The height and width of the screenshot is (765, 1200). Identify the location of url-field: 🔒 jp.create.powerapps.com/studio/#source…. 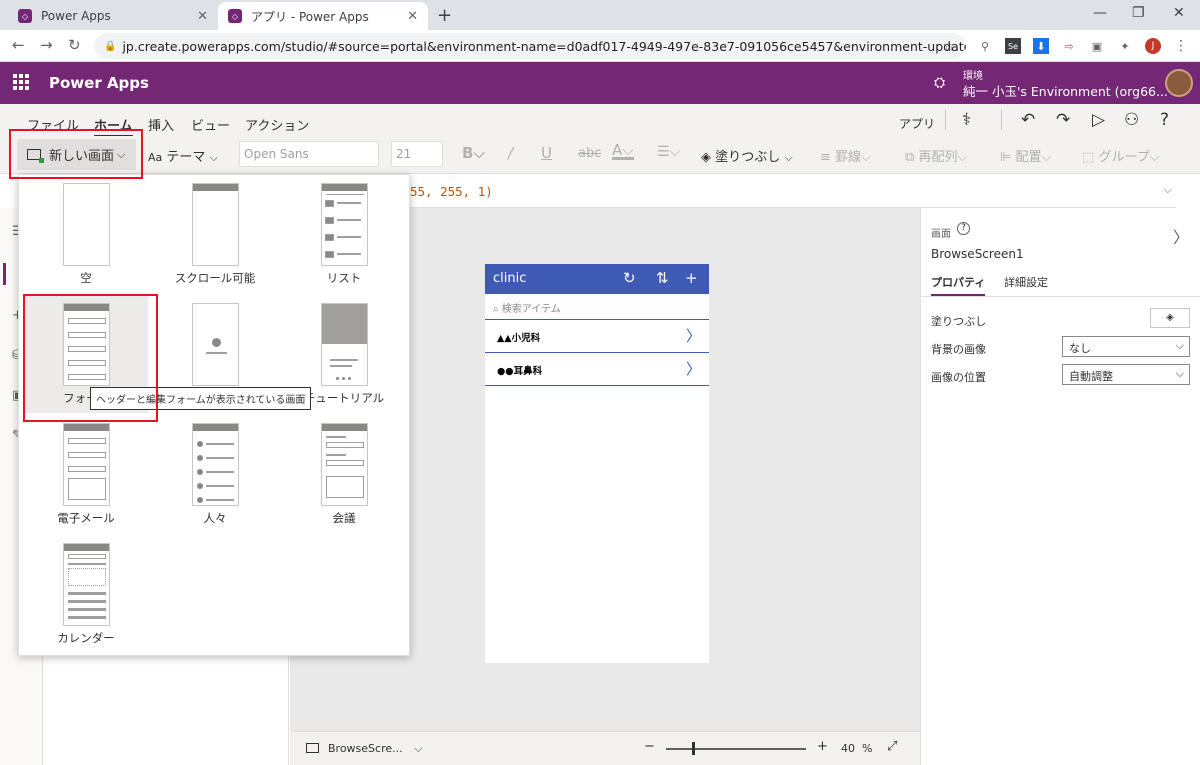
(530, 46).